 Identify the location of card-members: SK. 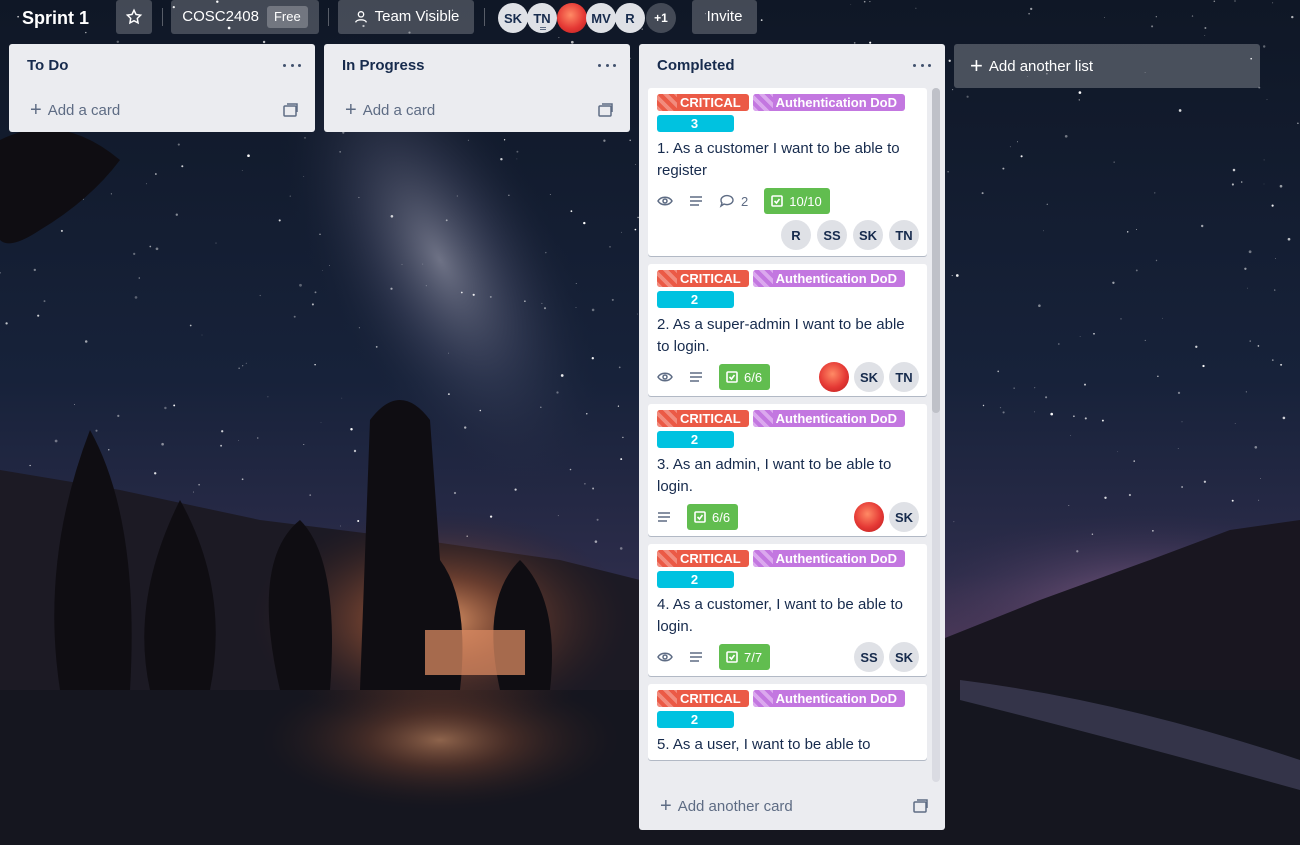
(886, 517).